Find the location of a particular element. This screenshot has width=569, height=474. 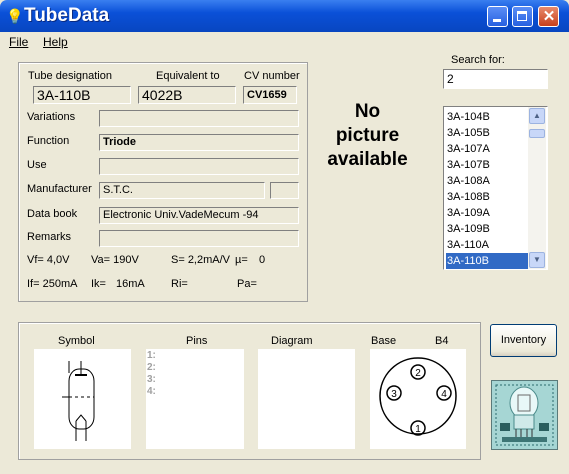

triode-symbol-icon is located at coordinates (78, 401).